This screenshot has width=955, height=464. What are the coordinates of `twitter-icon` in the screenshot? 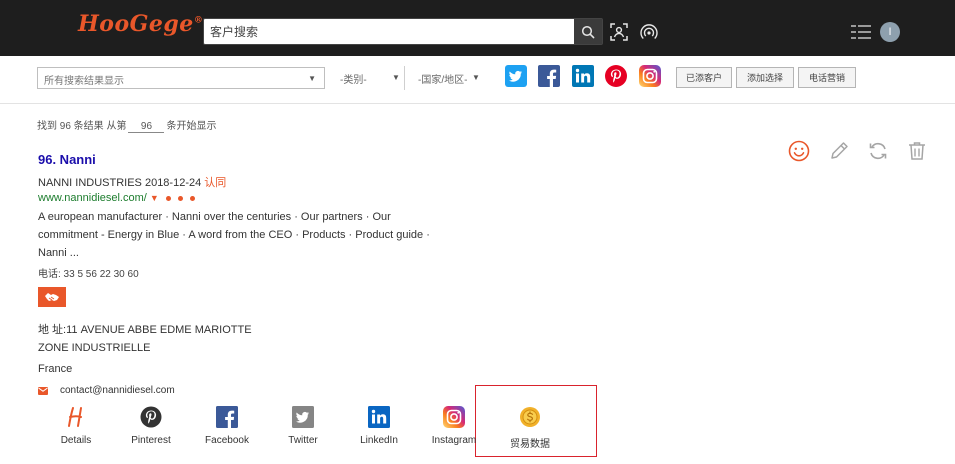 It's located at (303, 417).